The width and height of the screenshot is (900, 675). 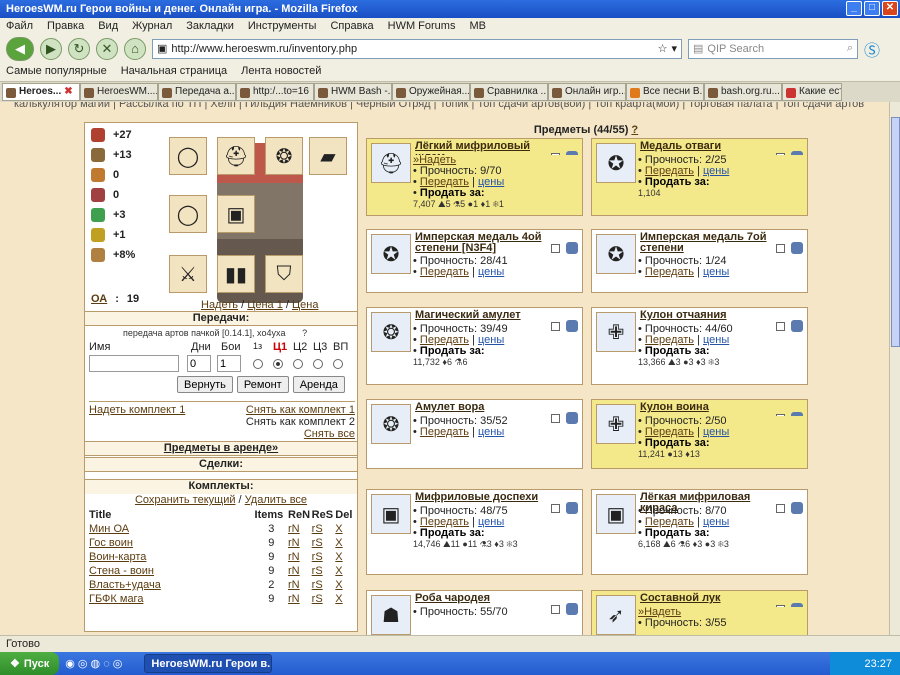 What do you see at coordinates (99, 299) in the screenshot?
I see `oa-label: ОА` at bounding box center [99, 299].